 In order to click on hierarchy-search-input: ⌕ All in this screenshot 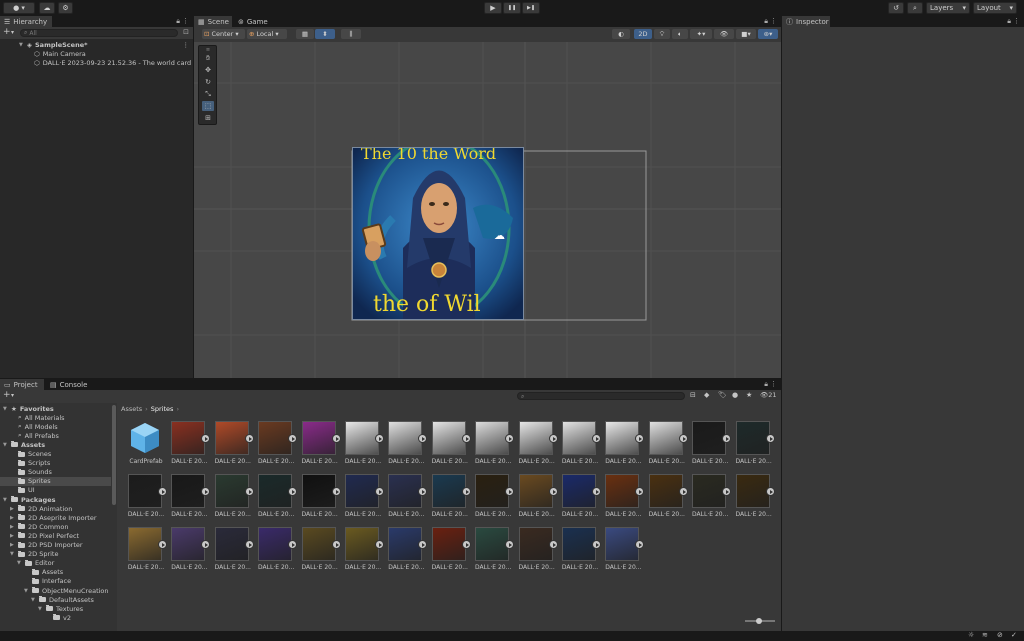, I will do `click(99, 33)`.